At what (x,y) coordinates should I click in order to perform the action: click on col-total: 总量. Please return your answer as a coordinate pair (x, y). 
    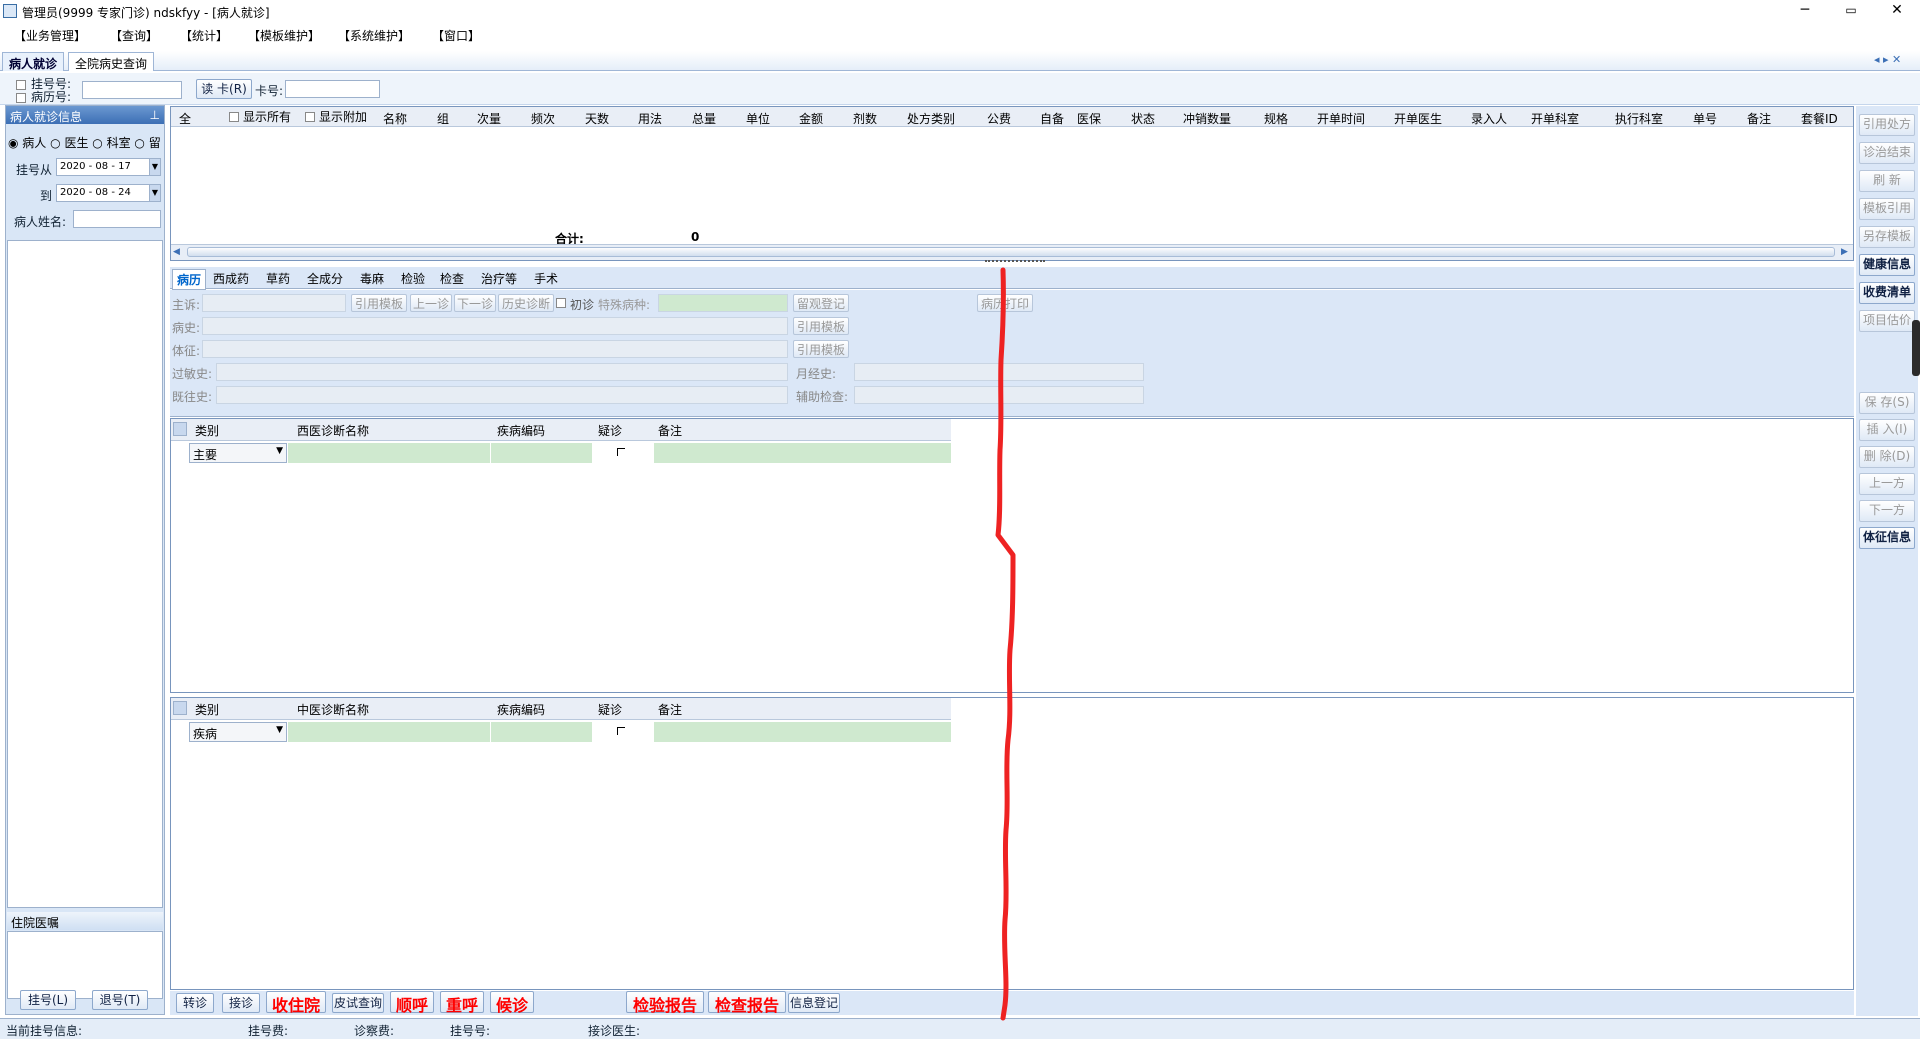
    Looking at the image, I should click on (704, 118).